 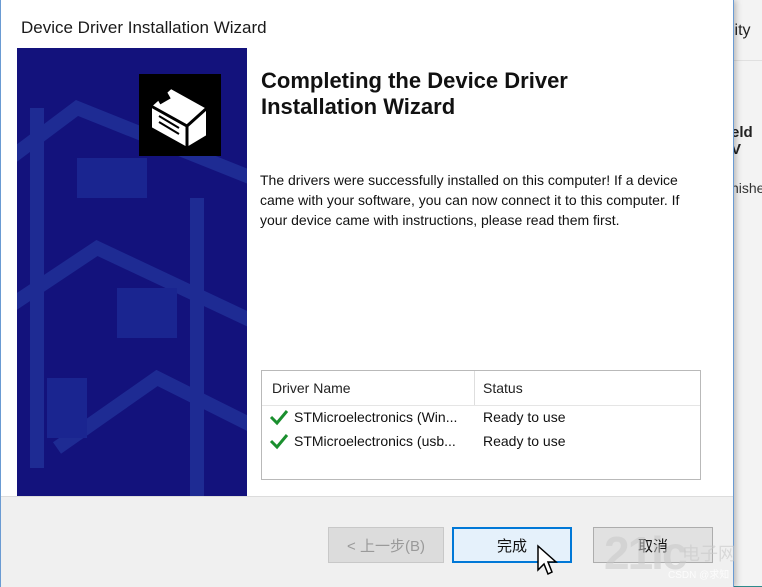 I want to click on column-divider, so click(x=474, y=388).